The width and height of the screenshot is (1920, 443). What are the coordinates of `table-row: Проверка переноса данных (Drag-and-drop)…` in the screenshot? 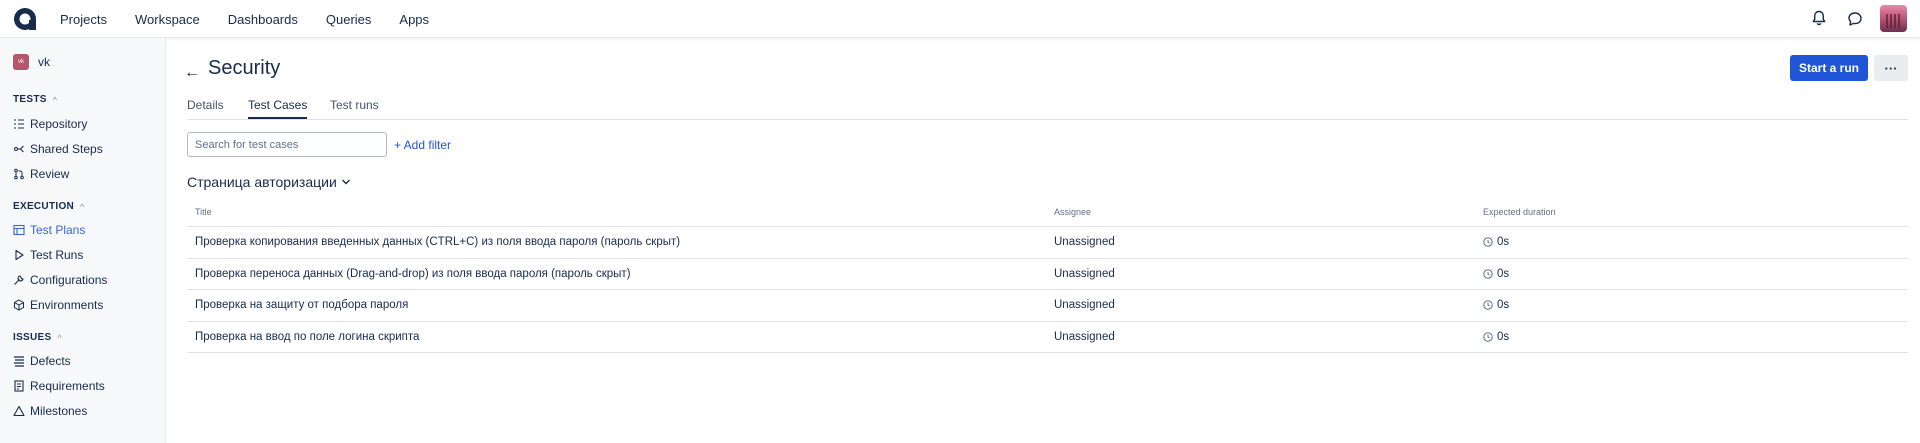 It's located at (1047, 274).